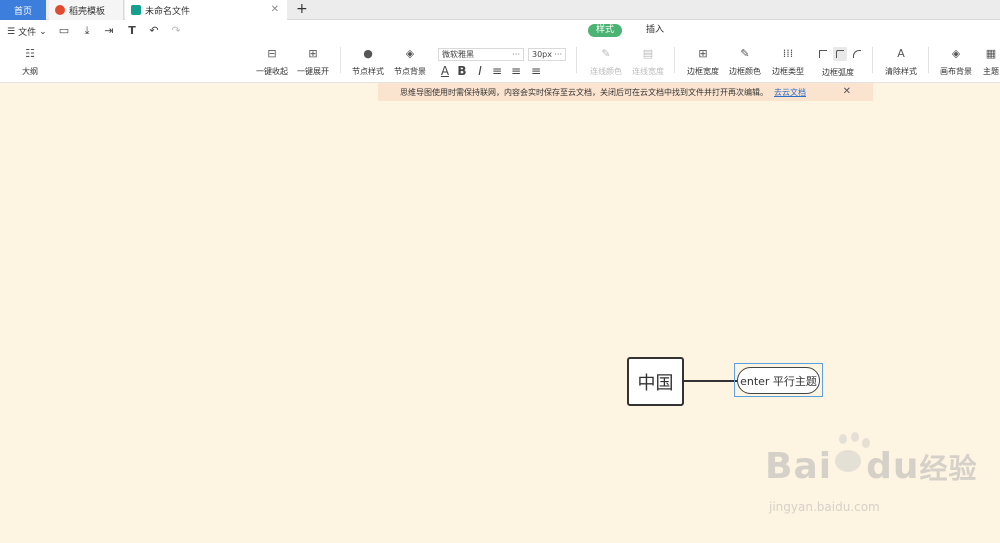 Image resolution: width=1000 pixels, height=543 pixels. I want to click on outline-icon: ☷, so click(30, 53).